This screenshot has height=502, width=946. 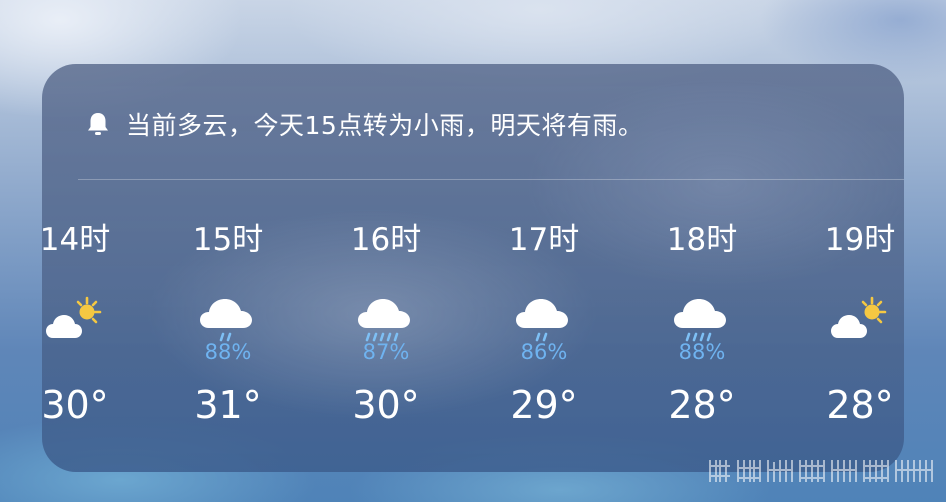 I want to click on hour-time: 19时, so click(x=860, y=240).